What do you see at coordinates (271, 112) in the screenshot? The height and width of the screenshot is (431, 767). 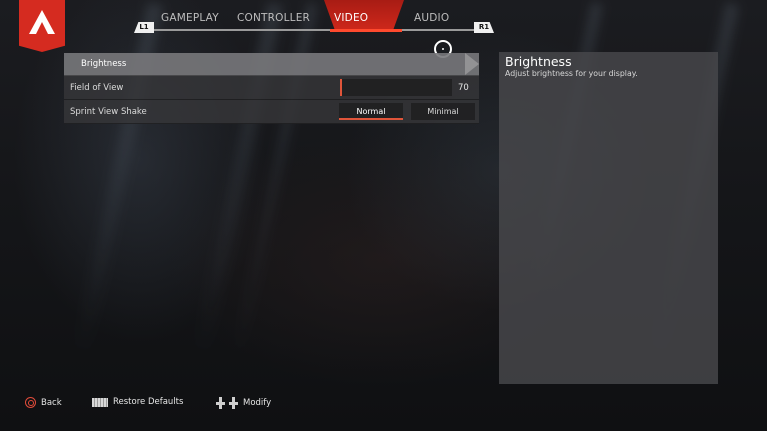 I see `setting-row-sprint-view-shake: Sprint View Shake Normal Minimal` at bounding box center [271, 112].